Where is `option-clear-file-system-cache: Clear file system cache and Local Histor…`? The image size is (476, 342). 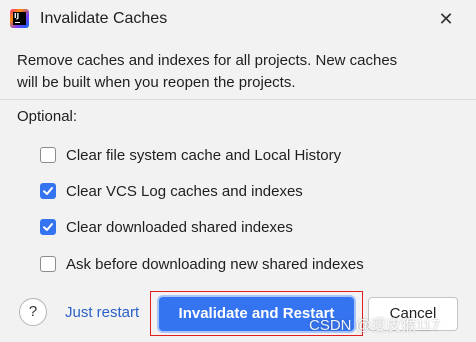
option-clear-file-system-cache: Clear file system cache and Local Histor… is located at coordinates (190, 155).